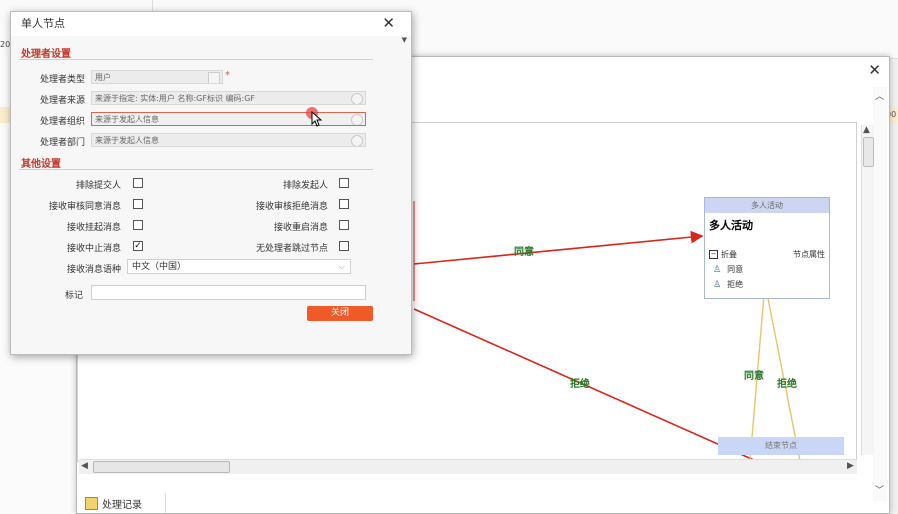 The height and width of the screenshot is (514, 898). What do you see at coordinates (291, 207) in the screenshot?
I see `recv-reject-label: 接收审核拒绝消息` at bounding box center [291, 207].